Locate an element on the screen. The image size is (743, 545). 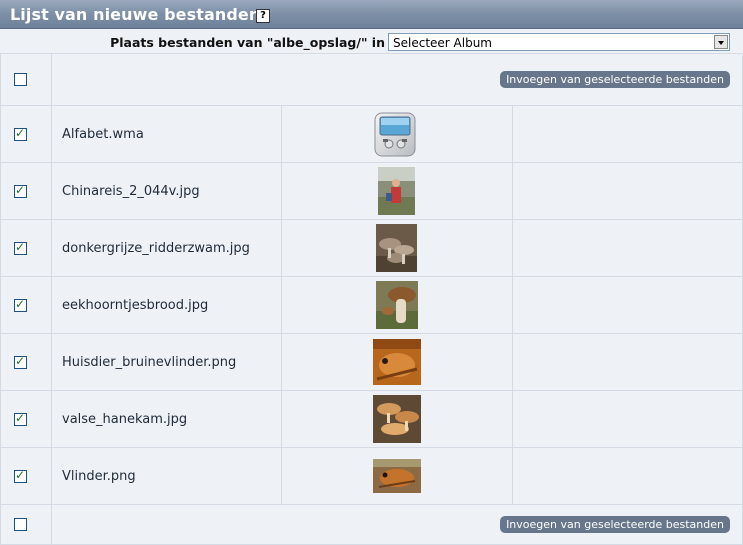
insert-selected-button-top: Invoegen van geselecteerde bestanden is located at coordinates (615, 79).